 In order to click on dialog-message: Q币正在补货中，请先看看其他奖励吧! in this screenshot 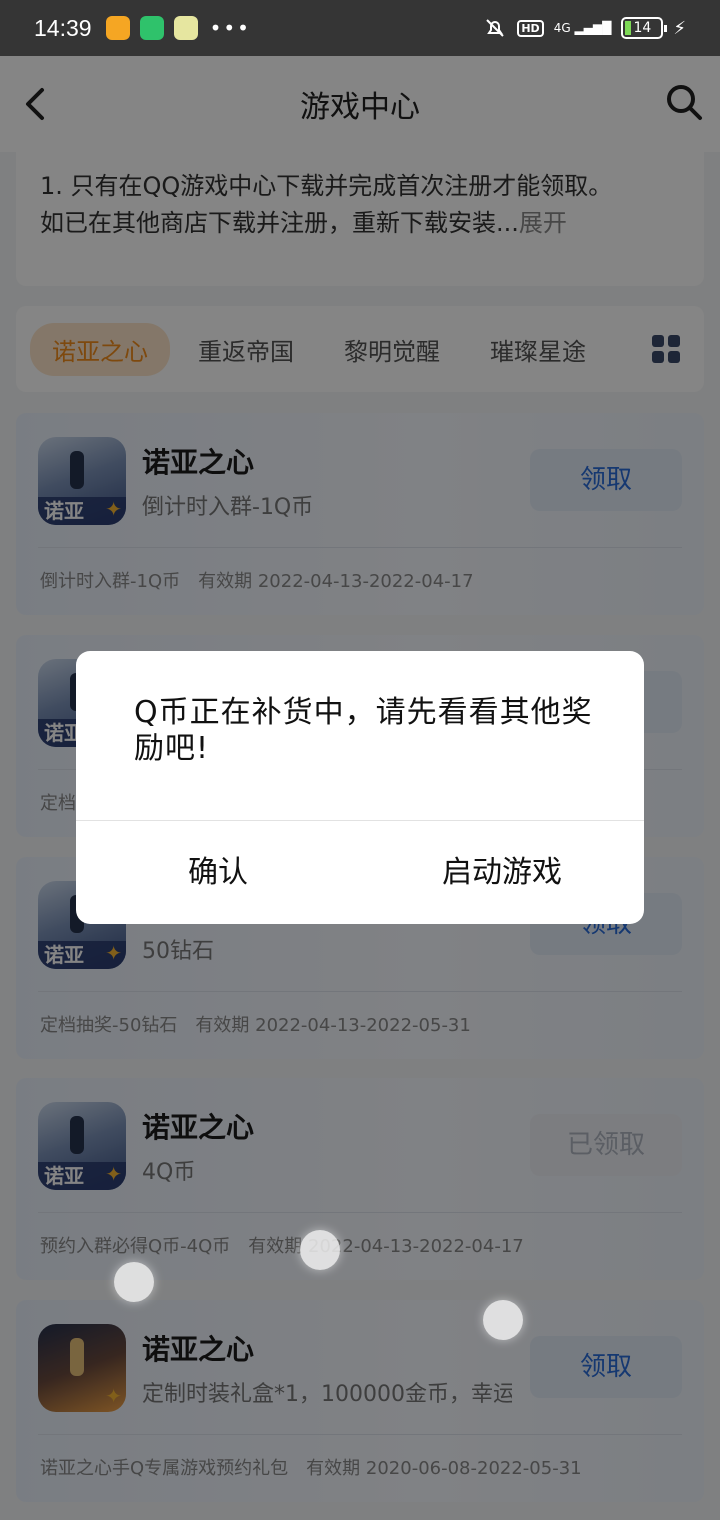, I will do `click(363, 730)`.